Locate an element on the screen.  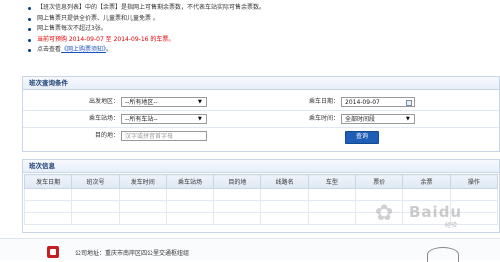
query-row-1: 出发地区： --所有地区-- ▼ 乘车日期： 2014-09-07 is located at coordinates (261, 102).